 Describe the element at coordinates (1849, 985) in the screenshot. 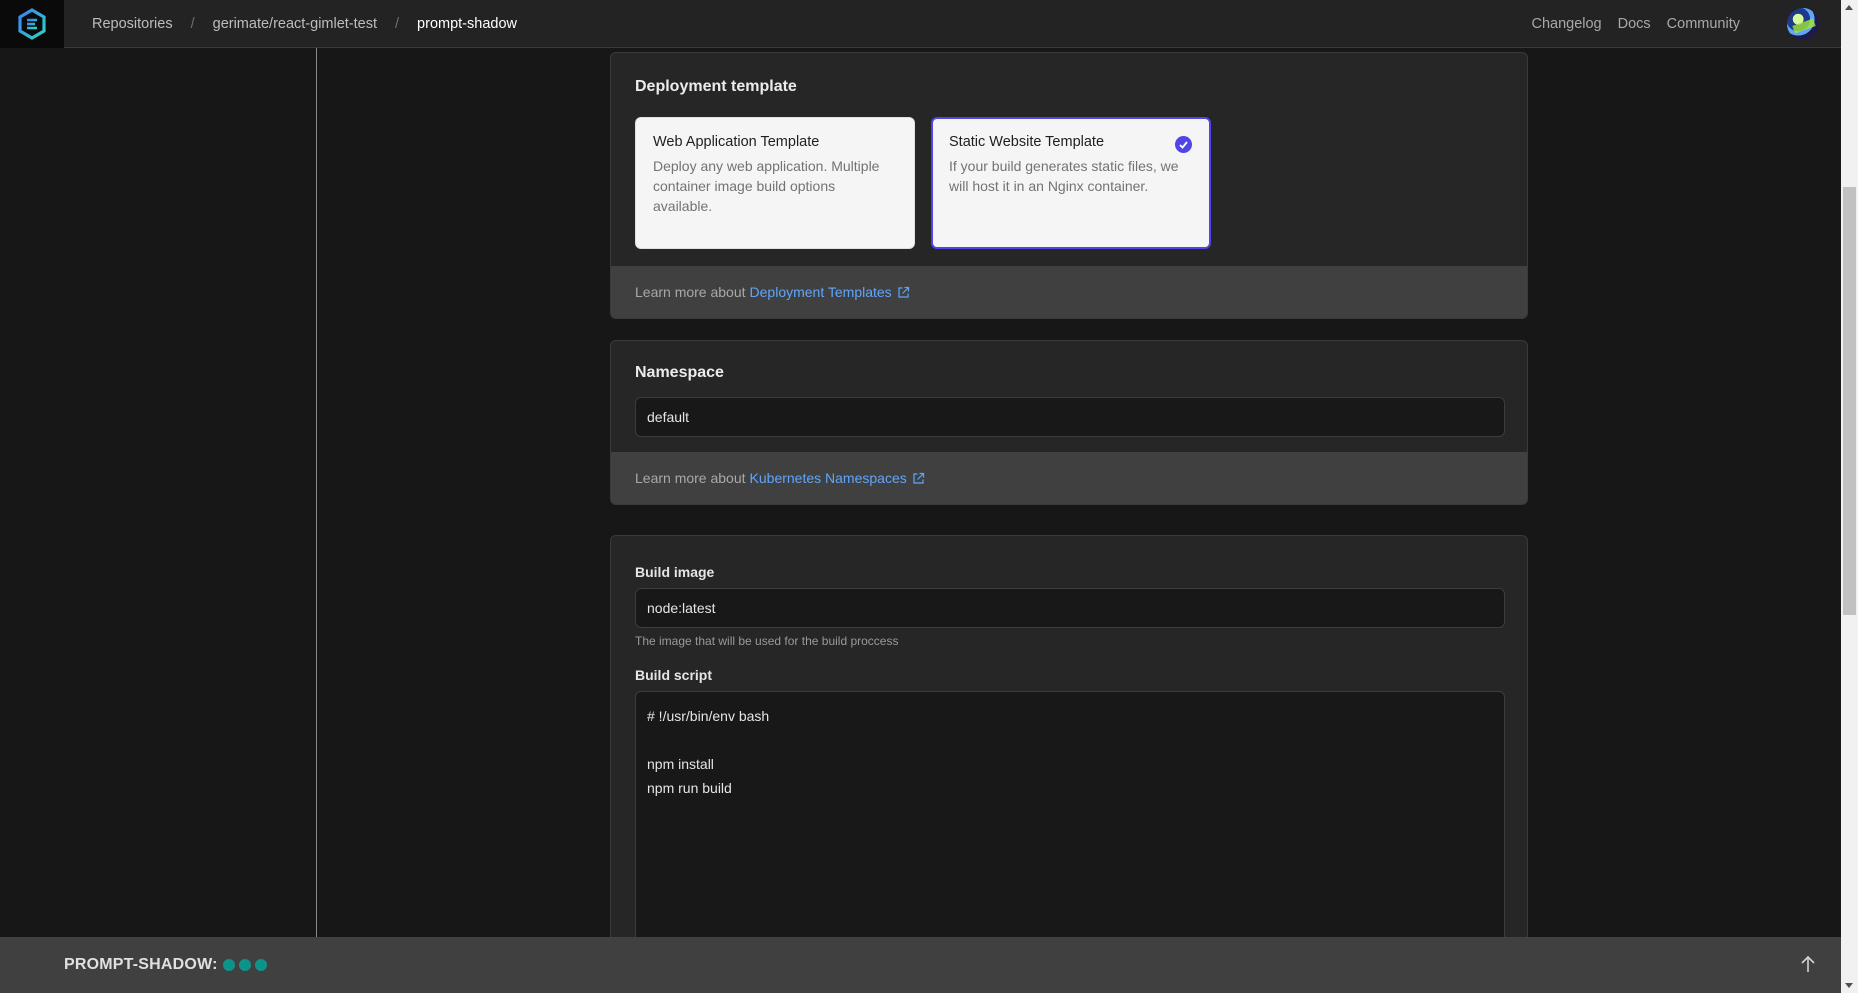

I see `scroll-down-arrow-icon` at that location.